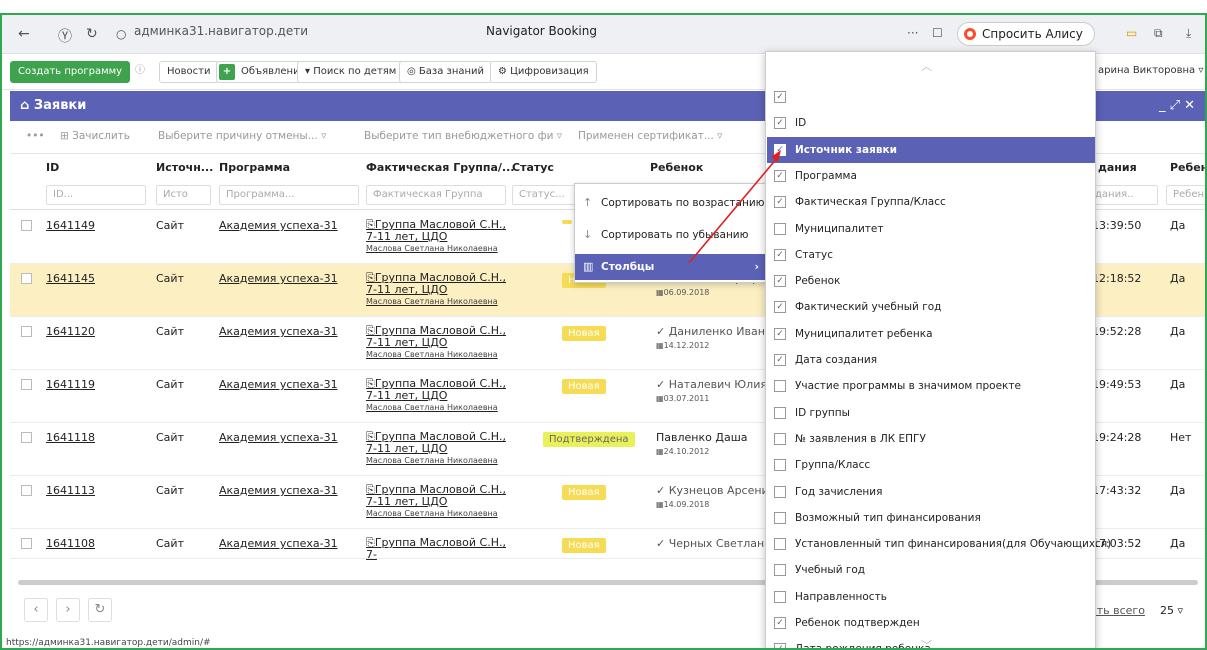  I want to click on certificate-select: Применен сертификат... ▿, so click(650, 136).